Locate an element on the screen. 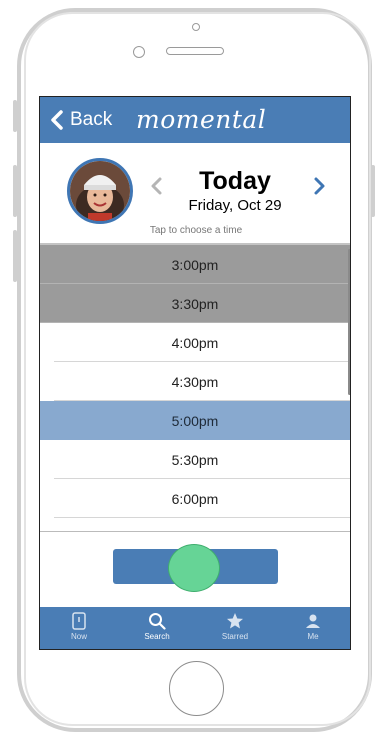 This screenshot has height=738, width=381. time-slot-label: 5:30pm is located at coordinates (195, 459).